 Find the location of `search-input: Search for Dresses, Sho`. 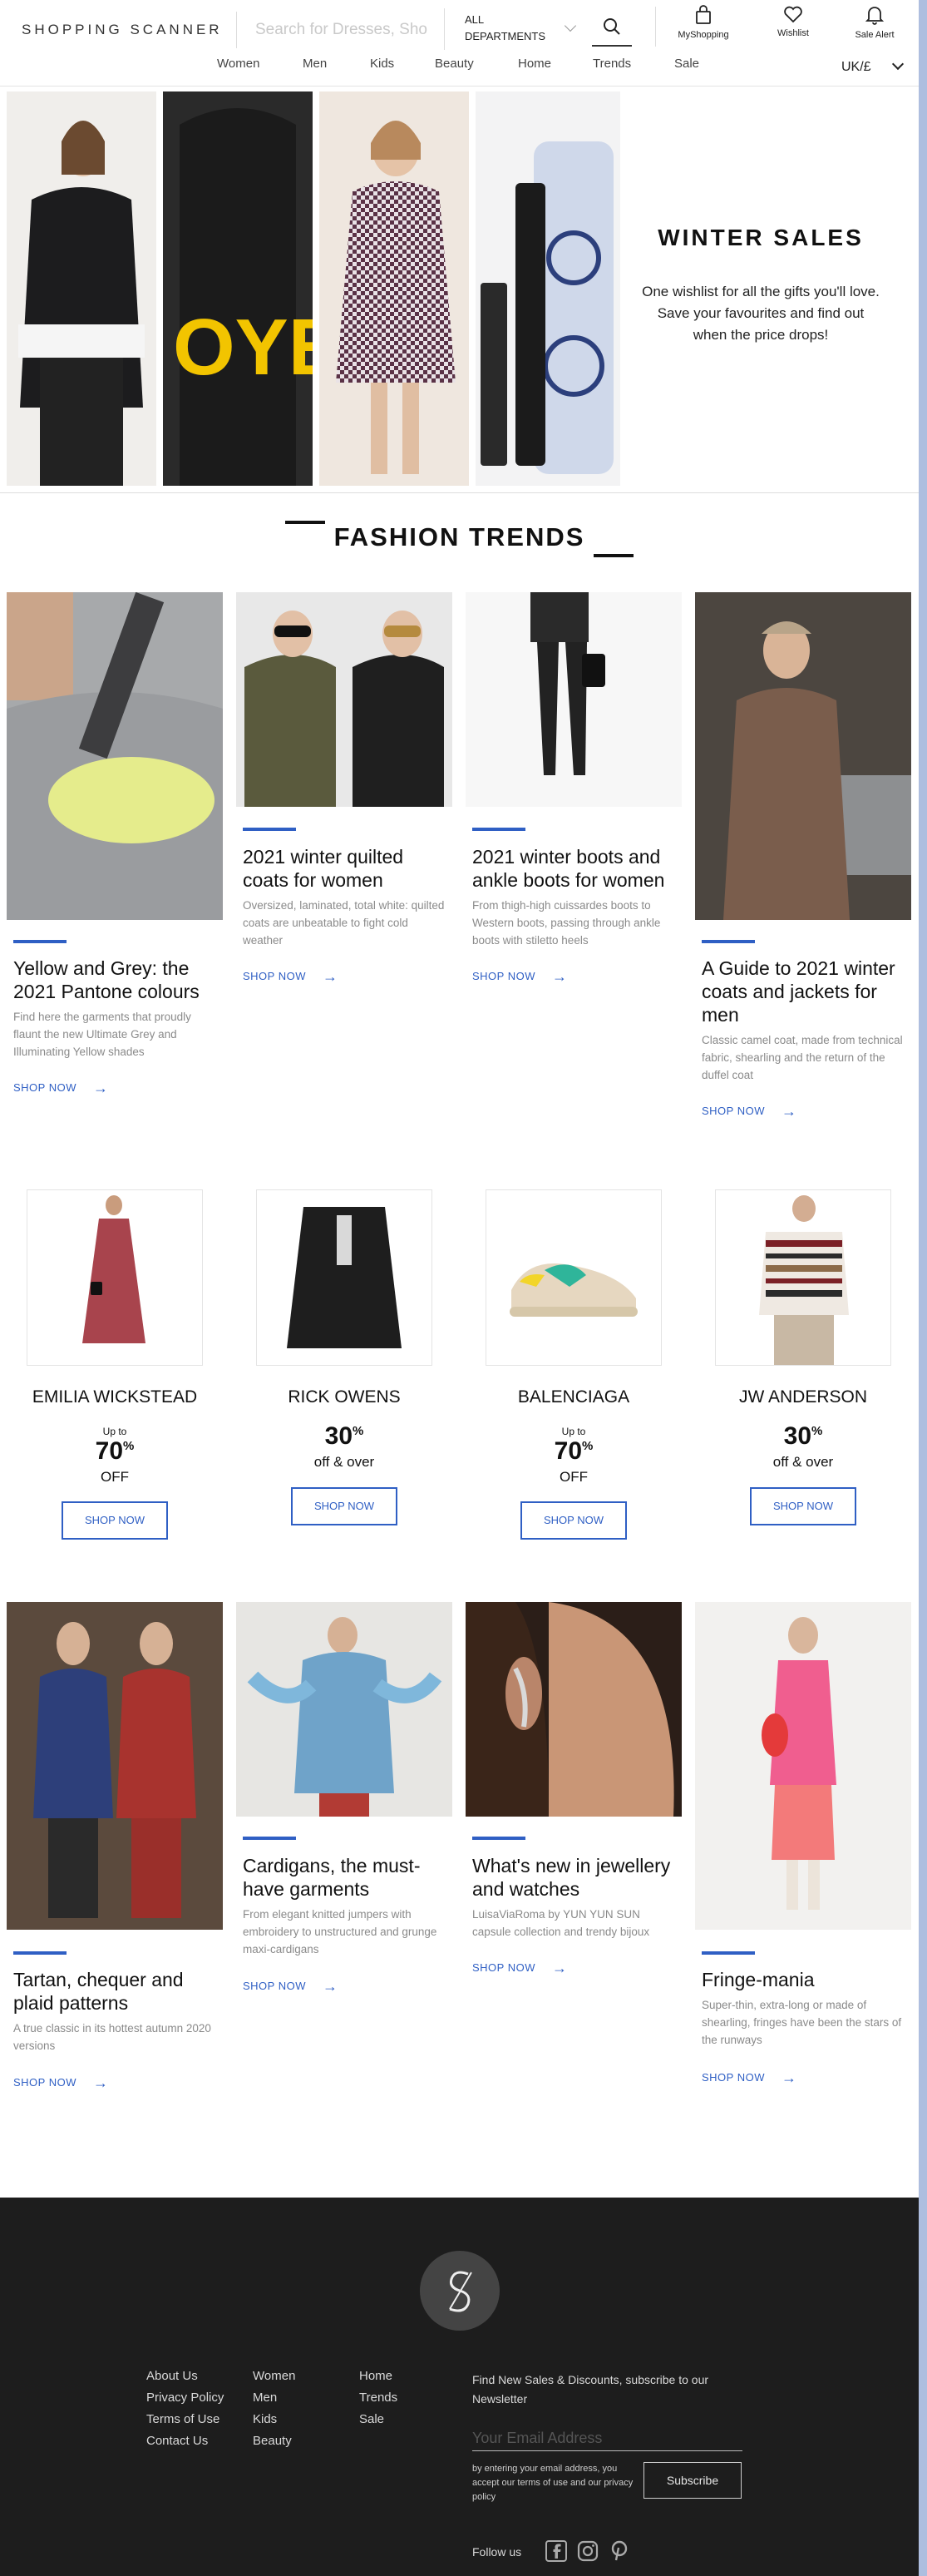

search-input: Search for Dresses, Sho is located at coordinates (340, 30).